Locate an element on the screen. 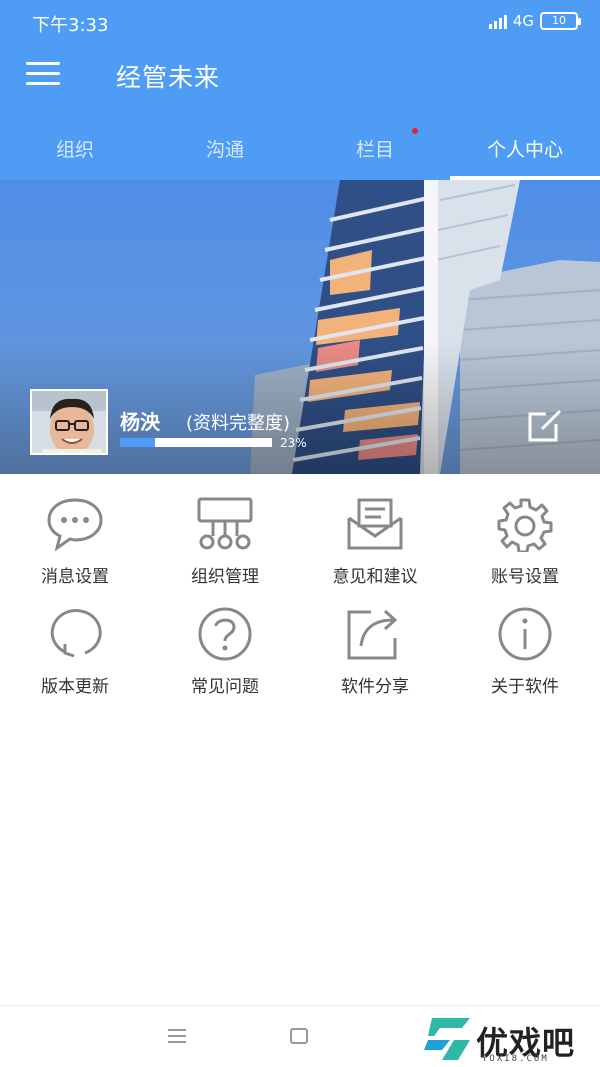  profile-completeness-value: 23% is located at coordinates (293, 443).